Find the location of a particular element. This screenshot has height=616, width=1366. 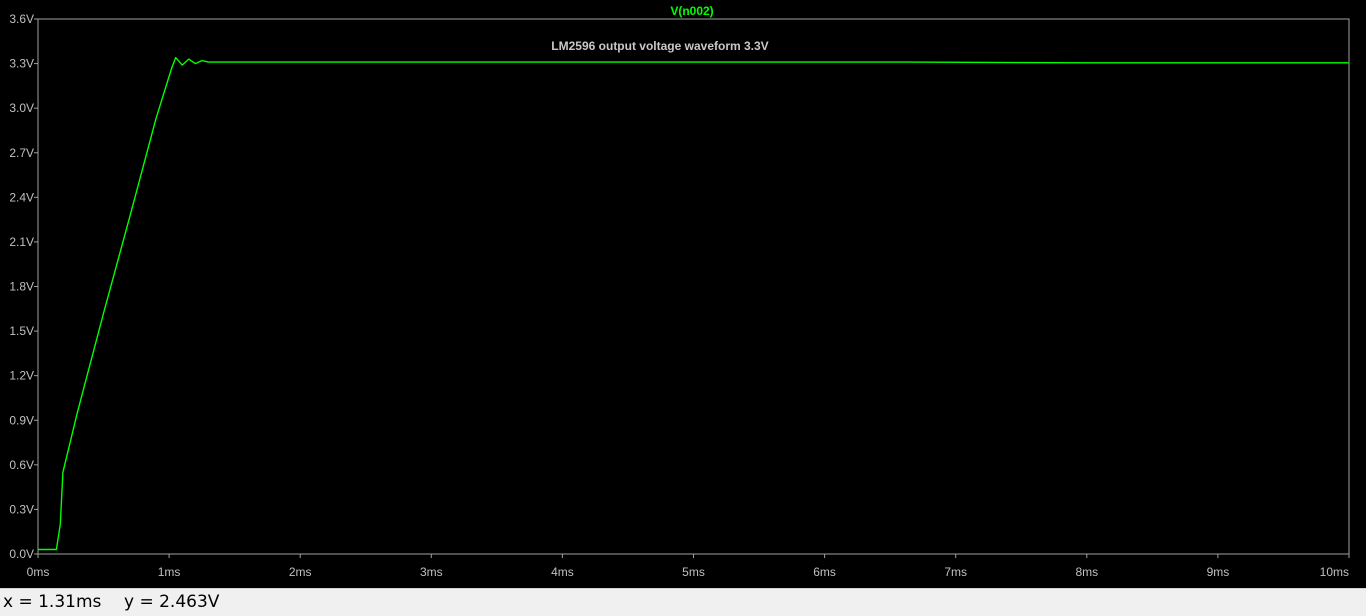

cursor-x-readout: x = 1.31ms is located at coordinates (52, 602).